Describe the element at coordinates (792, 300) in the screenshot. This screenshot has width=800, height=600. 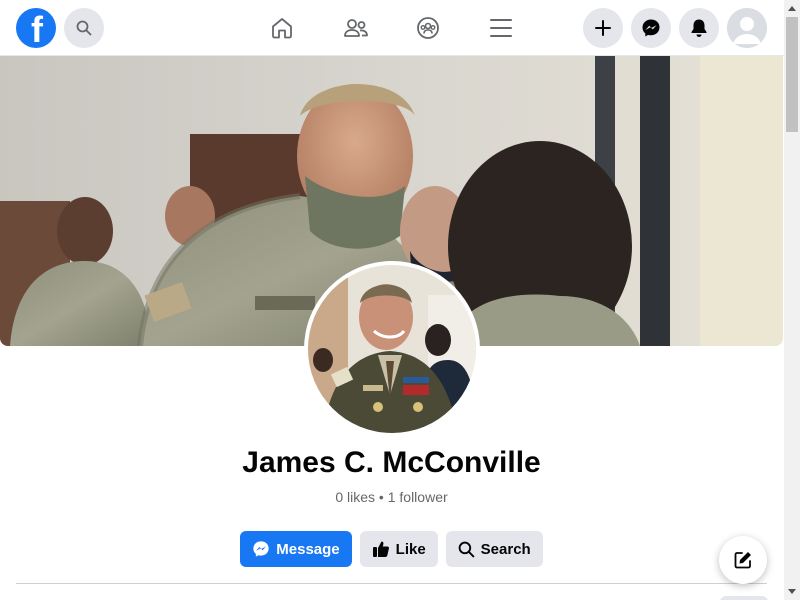
I see `vertical-scrollbar` at that location.